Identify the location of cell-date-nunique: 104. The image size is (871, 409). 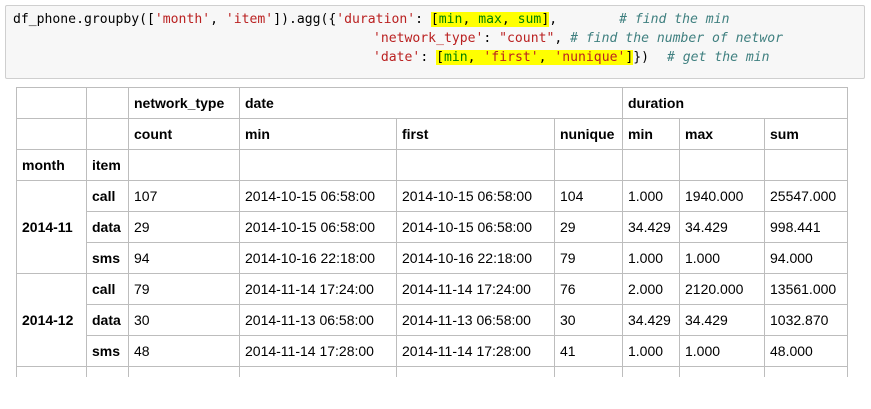
(588, 196).